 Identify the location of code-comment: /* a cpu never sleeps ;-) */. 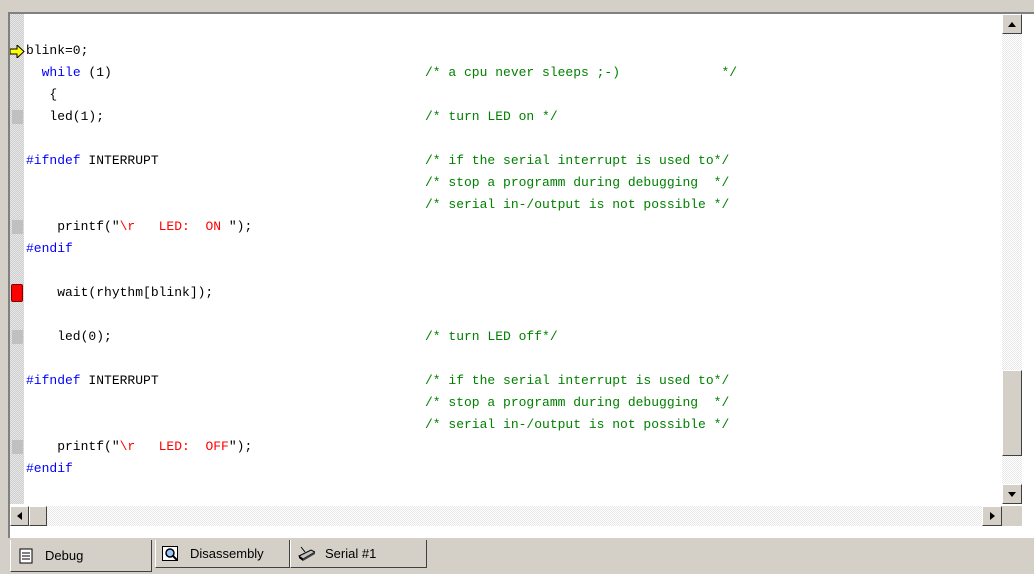
(581, 72).